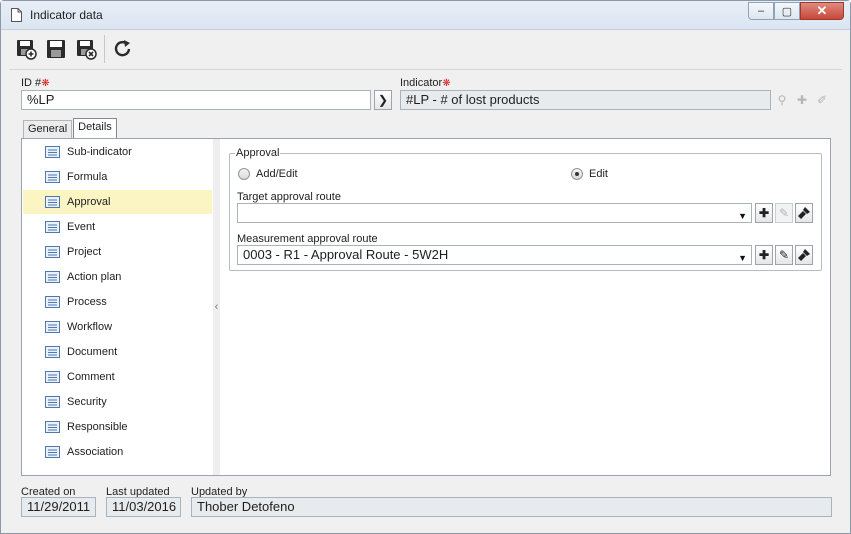  I want to click on add-measurement-route-button: ✚, so click(764, 255).